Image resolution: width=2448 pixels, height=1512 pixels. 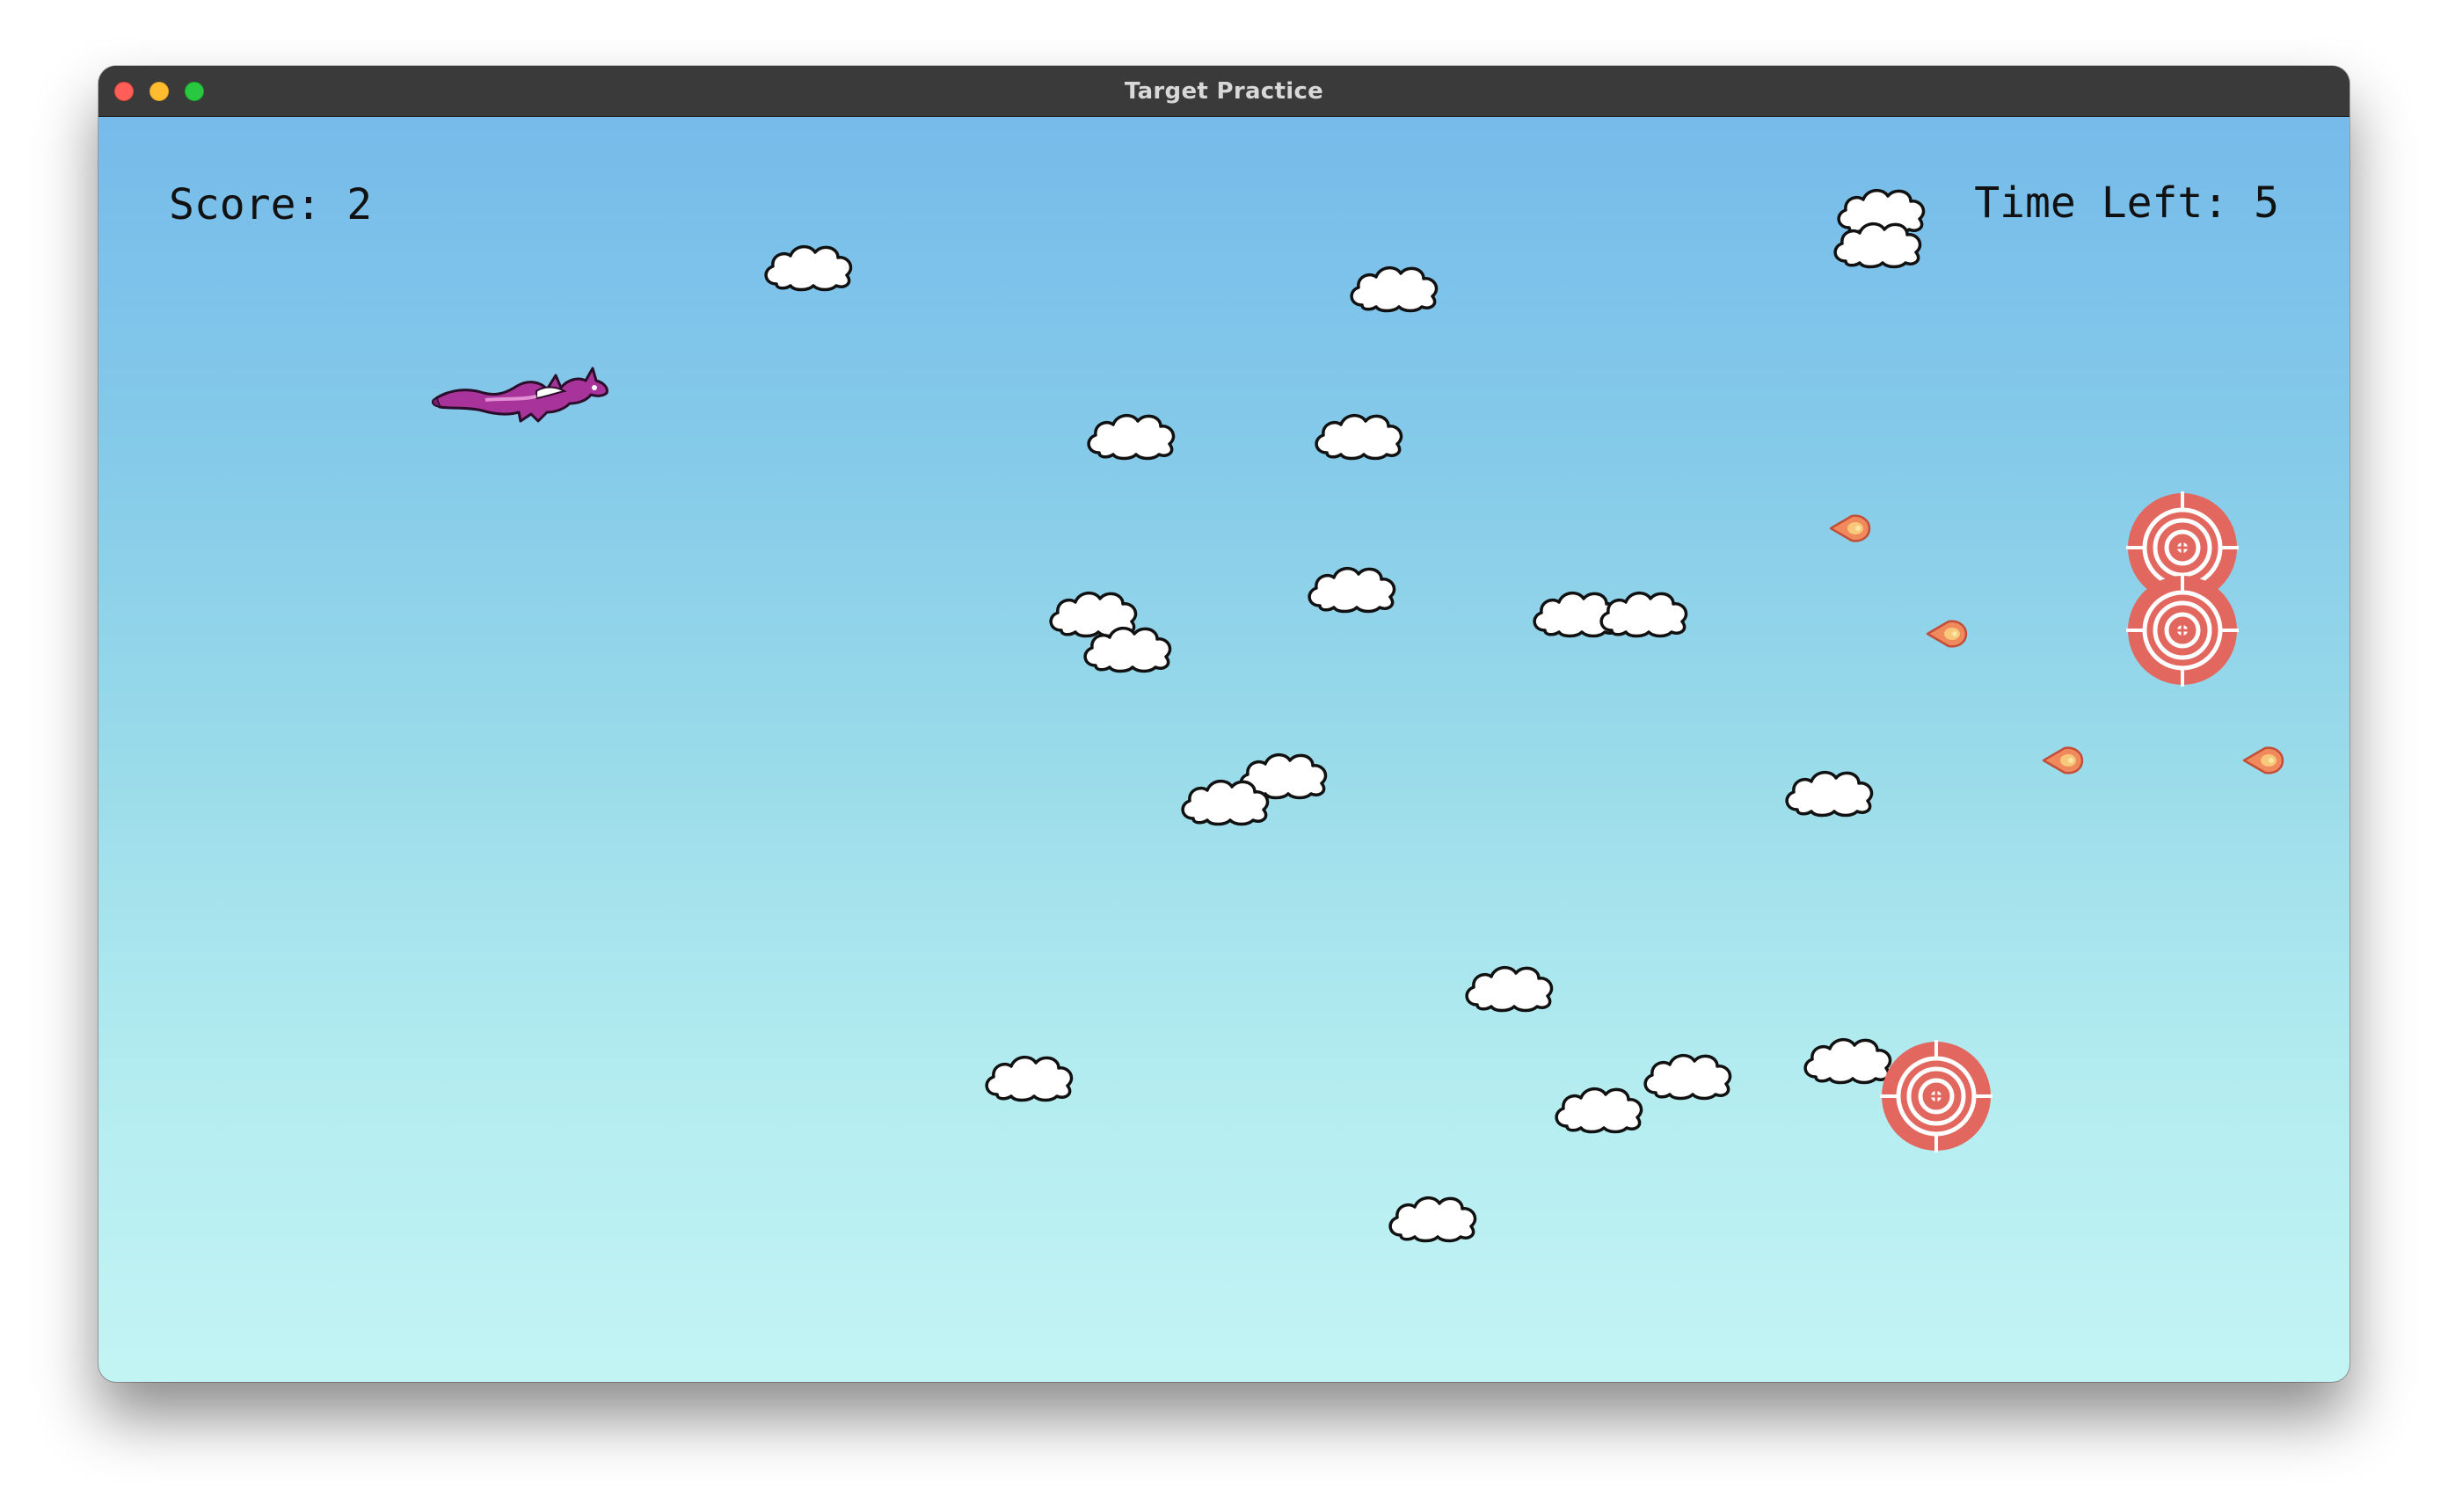 I want to click on score-label: Score: 2, so click(x=271, y=204).